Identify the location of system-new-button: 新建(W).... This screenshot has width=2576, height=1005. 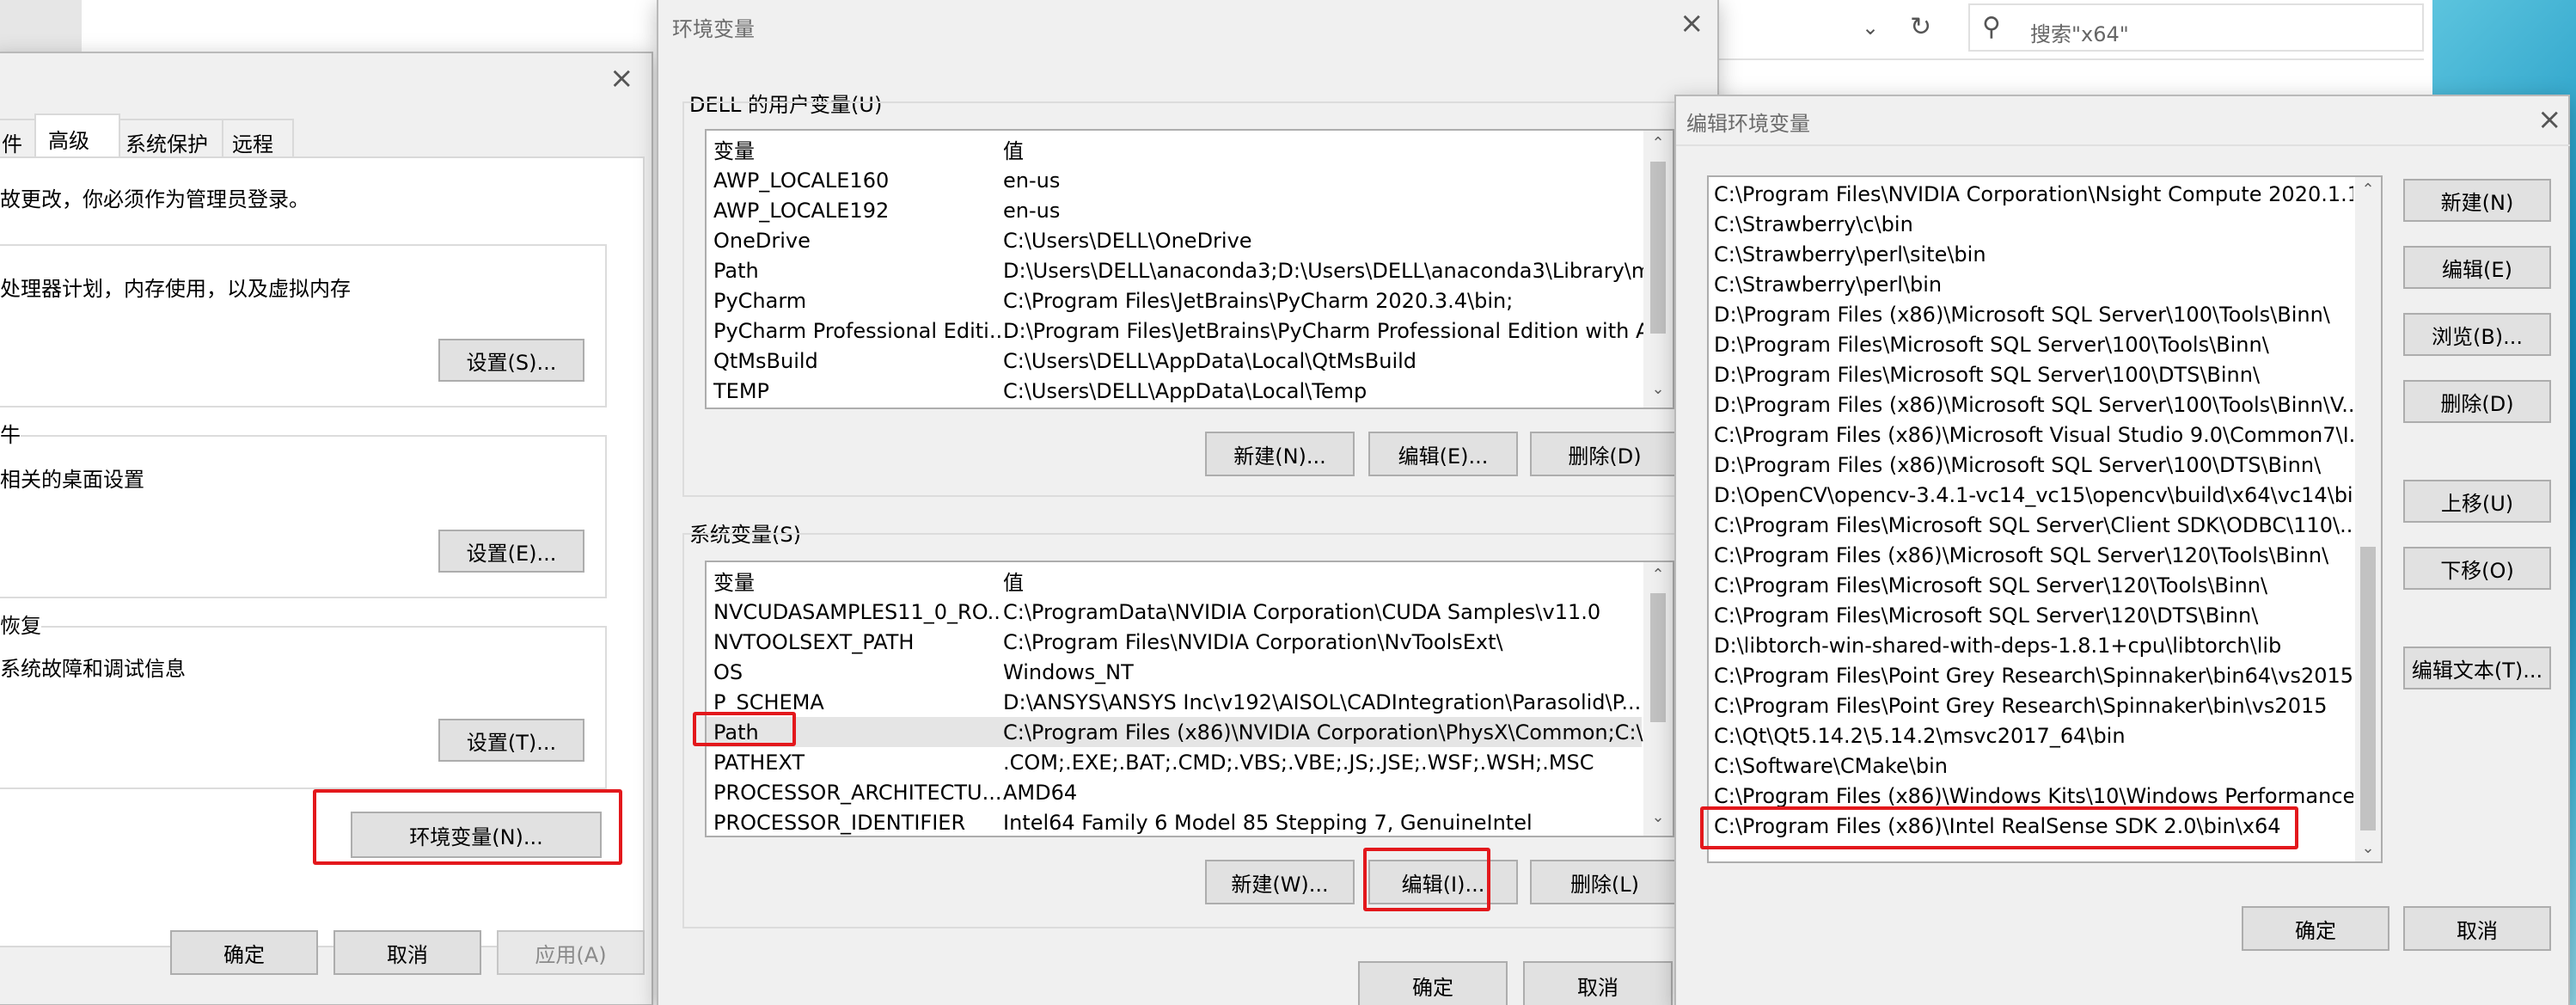
(1280, 882).